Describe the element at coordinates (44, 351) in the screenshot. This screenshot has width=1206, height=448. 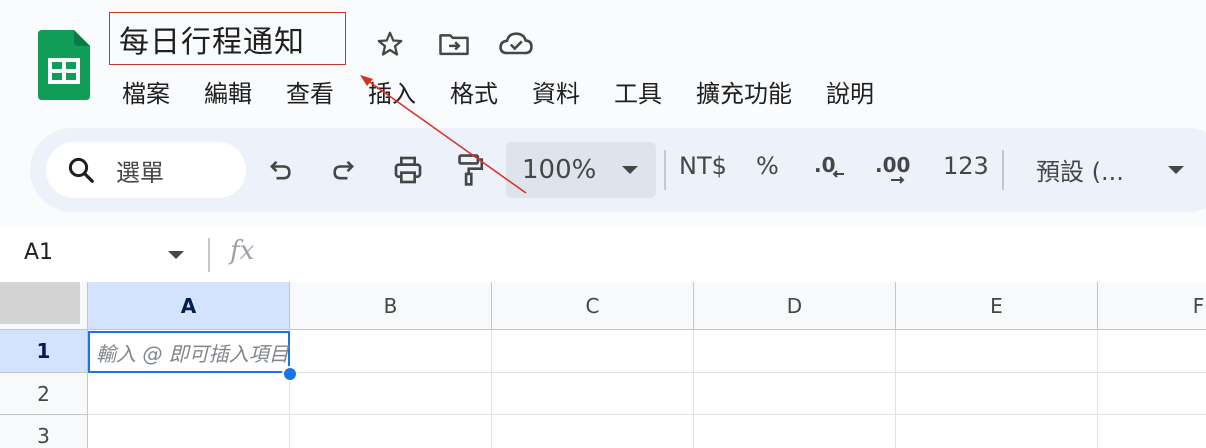
I see `row-header-1: 1` at that location.